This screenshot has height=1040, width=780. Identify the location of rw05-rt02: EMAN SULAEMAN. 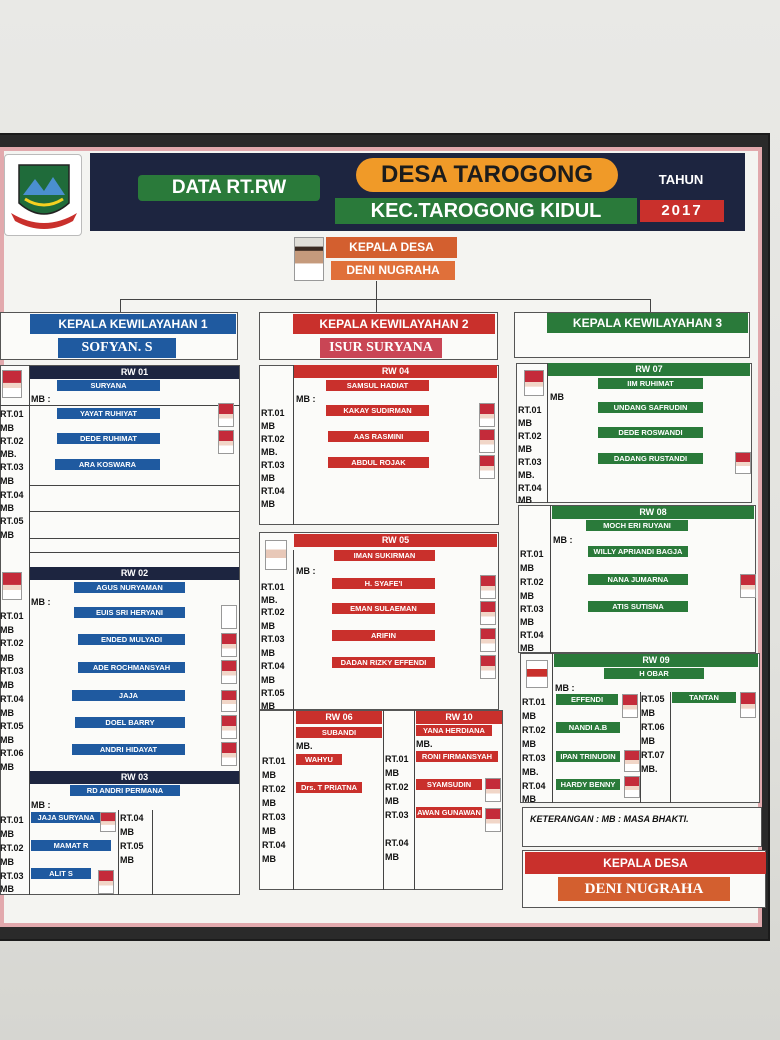
(383, 608).